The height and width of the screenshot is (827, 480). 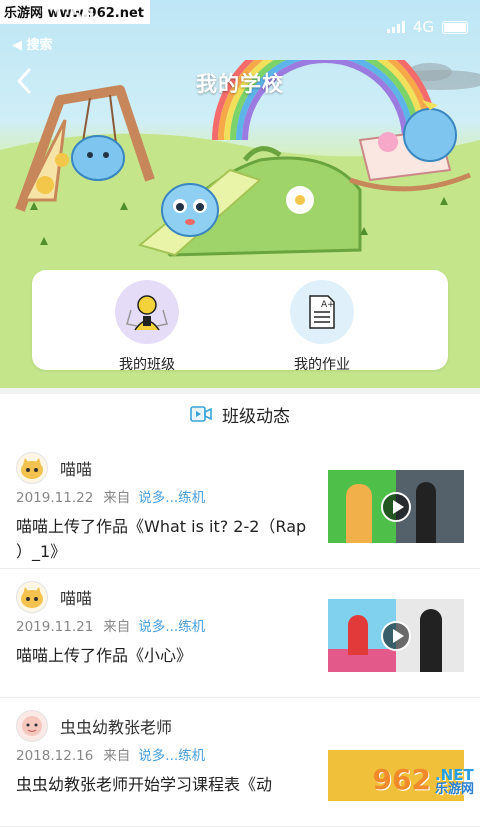 What do you see at coordinates (161, 539) in the screenshot?
I see `post-text: 喵喵上传了作品《What is it? 2-2（Rap ）_1》` at bounding box center [161, 539].